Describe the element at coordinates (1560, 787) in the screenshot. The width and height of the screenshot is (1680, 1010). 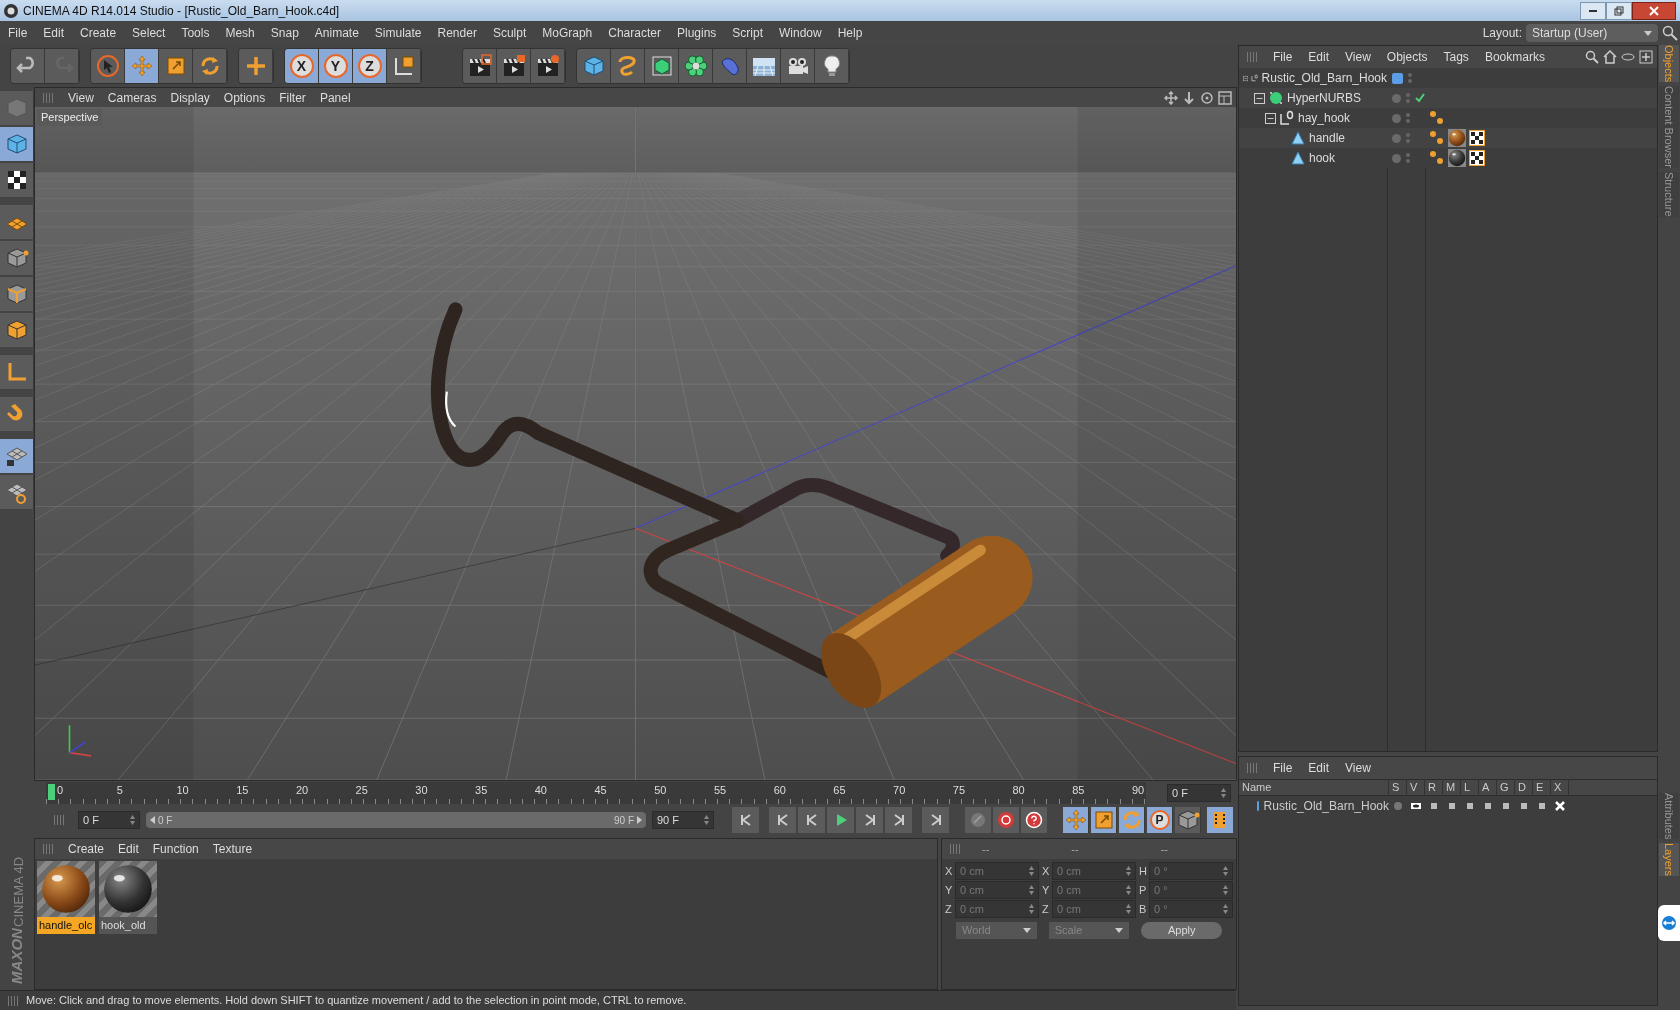
I see `column-header: X` at that location.